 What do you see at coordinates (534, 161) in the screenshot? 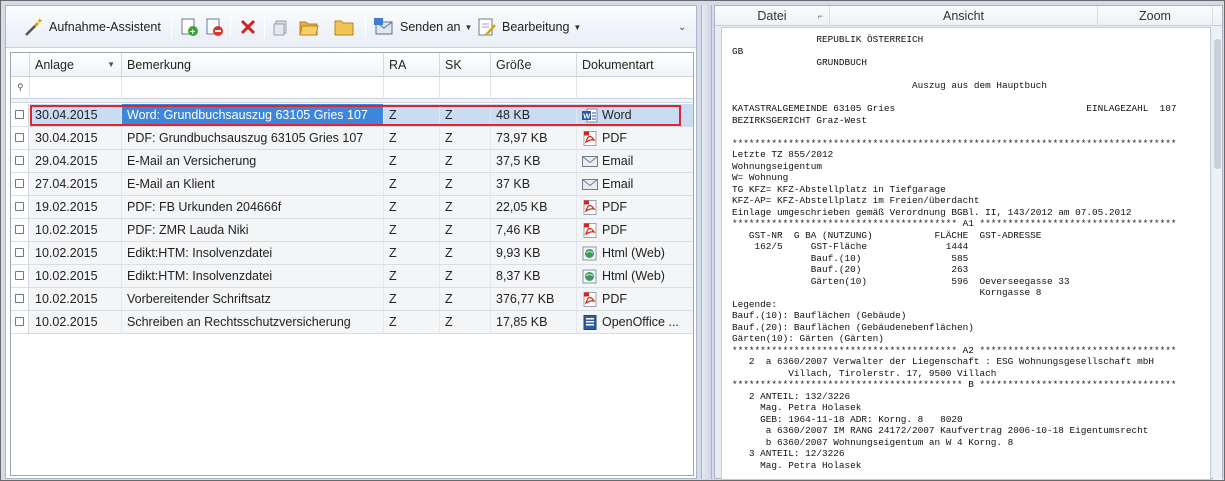
I see `cell-groesse: 37,5 KB` at bounding box center [534, 161].